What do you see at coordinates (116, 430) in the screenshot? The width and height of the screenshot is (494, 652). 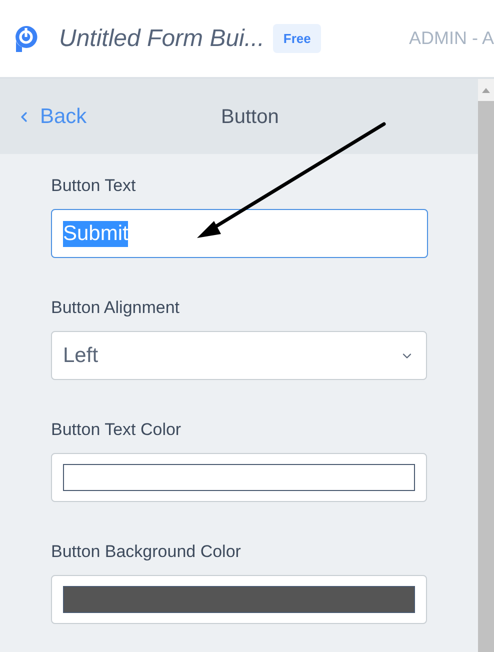 I see `field-label: Button Text Color` at bounding box center [116, 430].